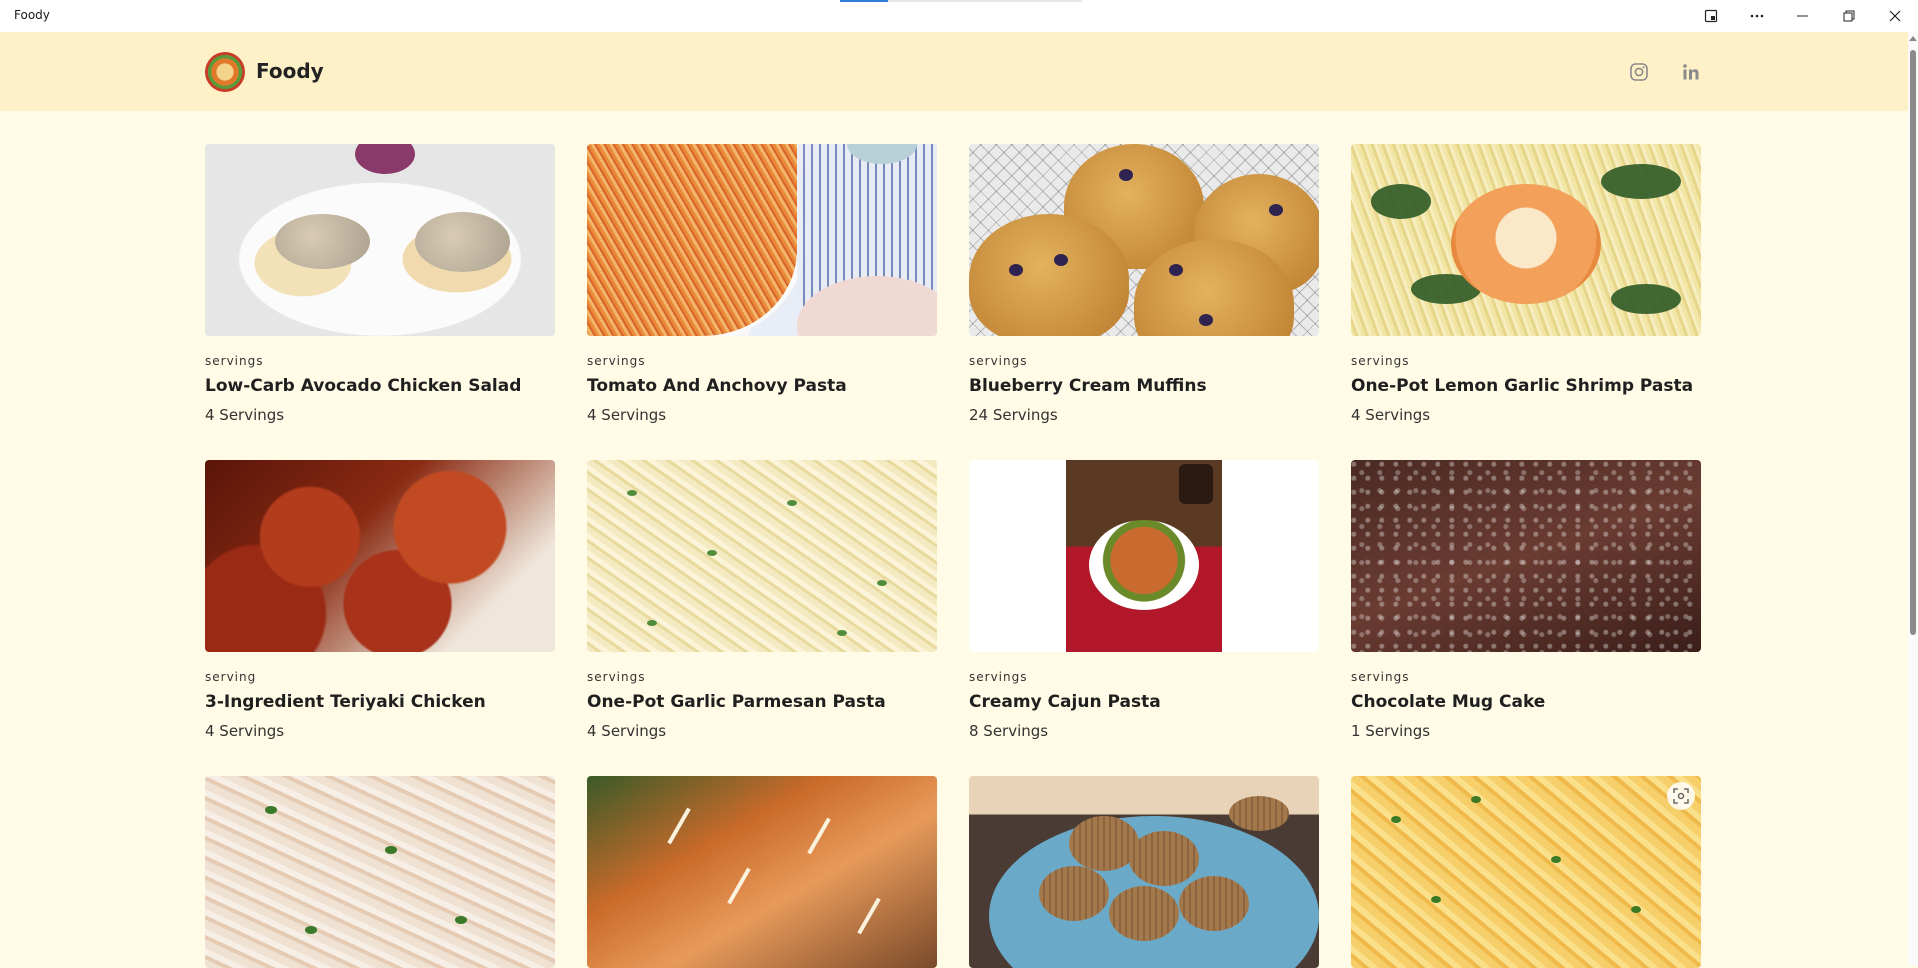  What do you see at coordinates (1895, 16) in the screenshot?
I see `close-icon` at bounding box center [1895, 16].